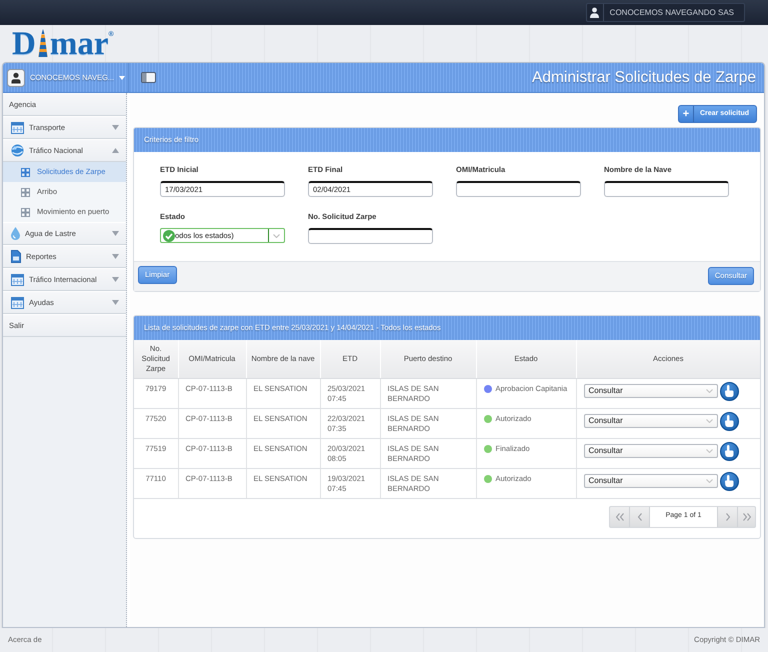 The image size is (768, 652). I want to click on logo-text: D, so click(24, 43).